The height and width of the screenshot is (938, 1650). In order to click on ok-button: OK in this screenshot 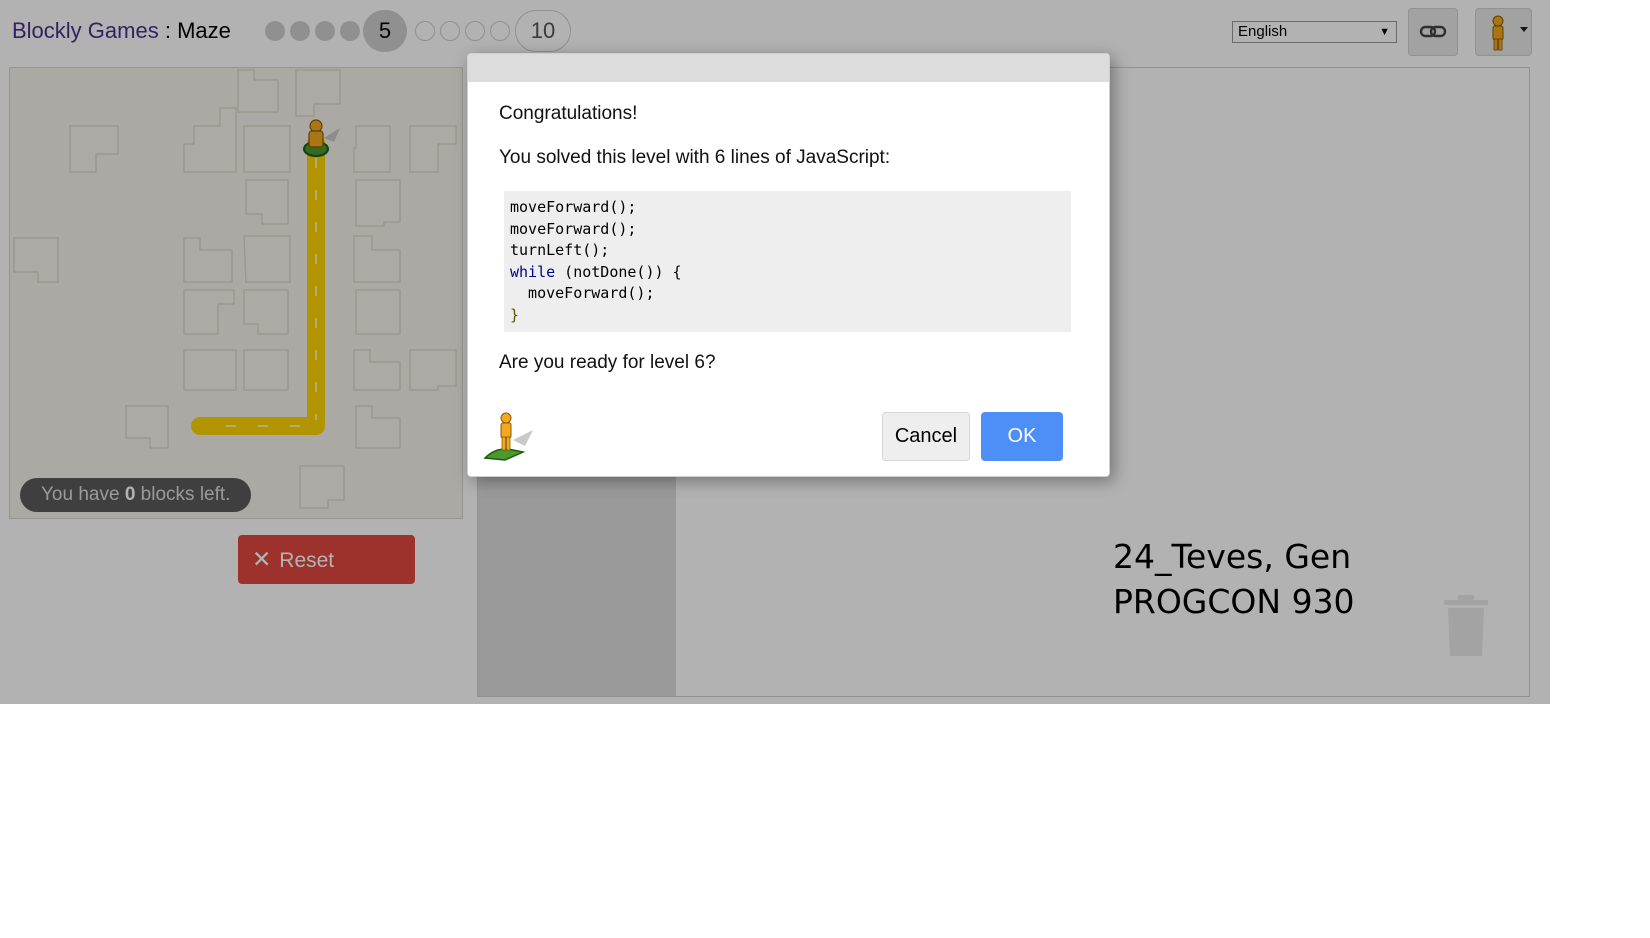, I will do `click(1022, 436)`.